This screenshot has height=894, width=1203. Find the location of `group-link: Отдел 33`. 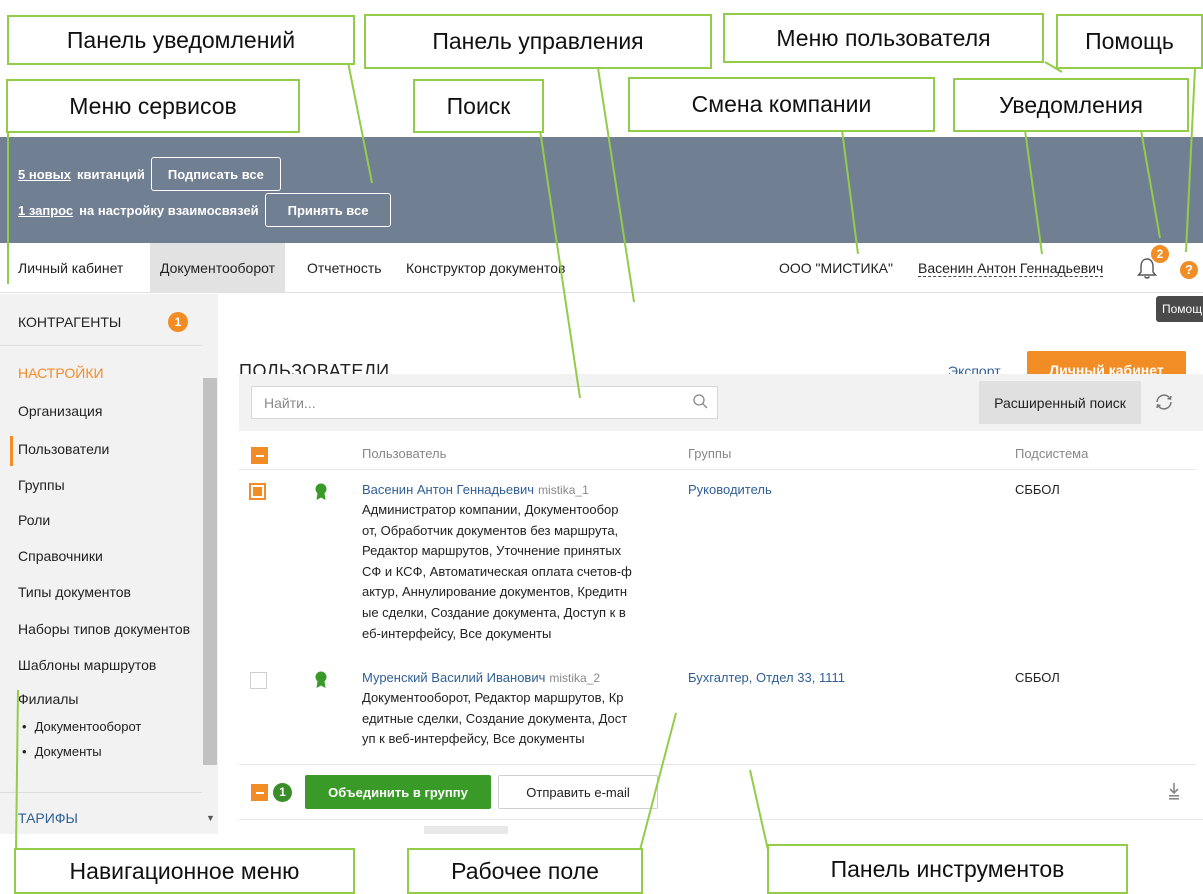

group-link: Отдел 33 is located at coordinates (784, 677).